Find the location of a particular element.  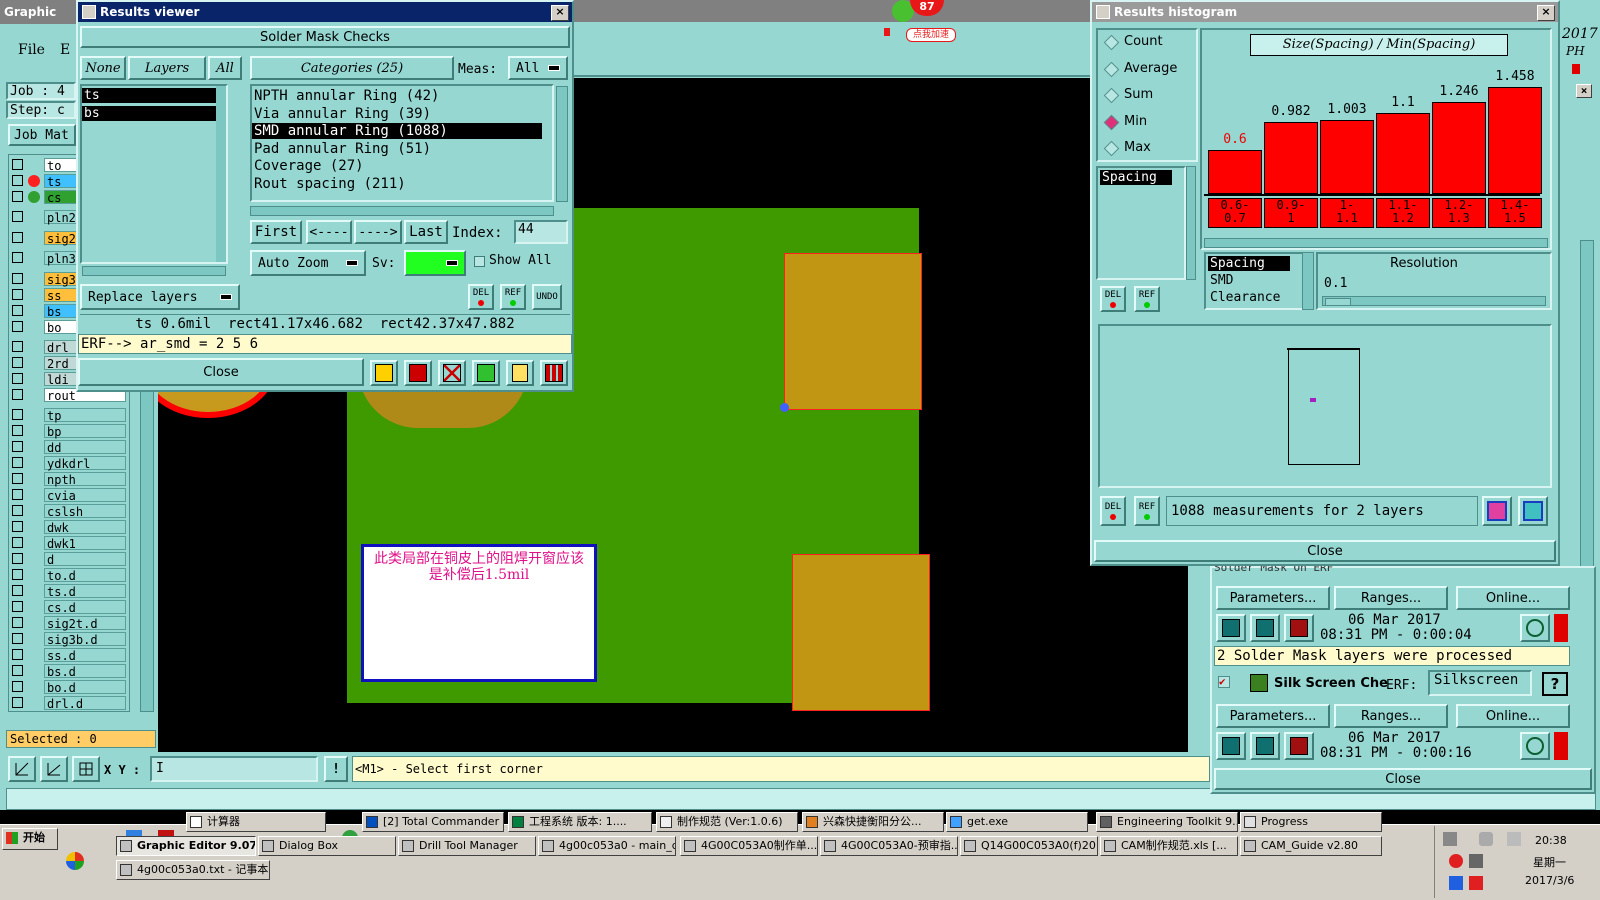

speed-badge: 87 点我加速 is located at coordinates (924, 23).